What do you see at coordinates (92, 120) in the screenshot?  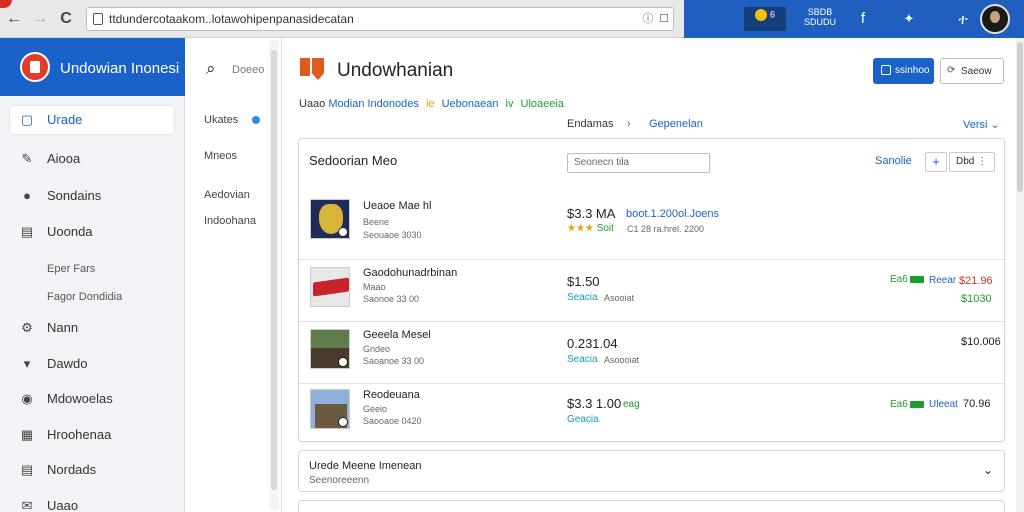 I see `sidebar-item-urade: ▢ Urade` at bounding box center [92, 120].